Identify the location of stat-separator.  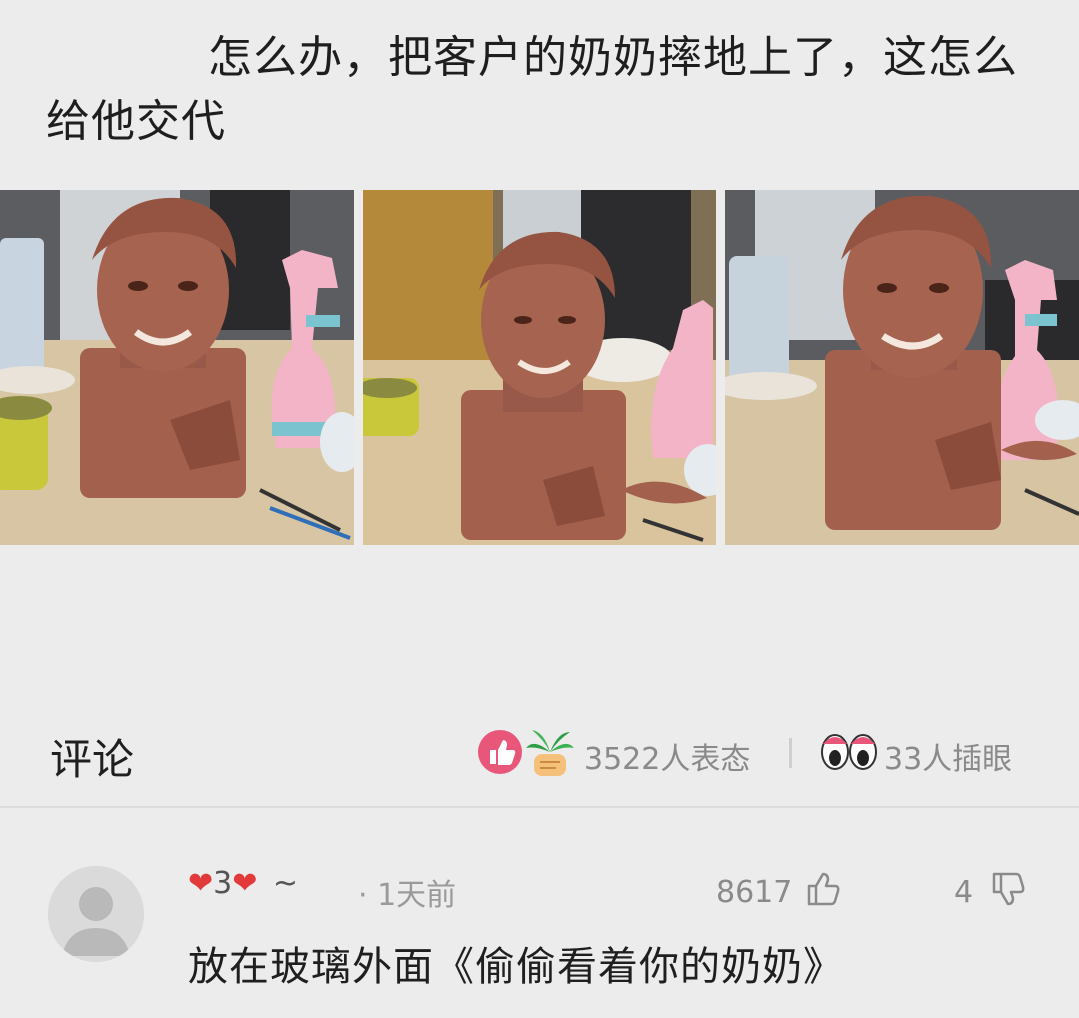
(790, 753).